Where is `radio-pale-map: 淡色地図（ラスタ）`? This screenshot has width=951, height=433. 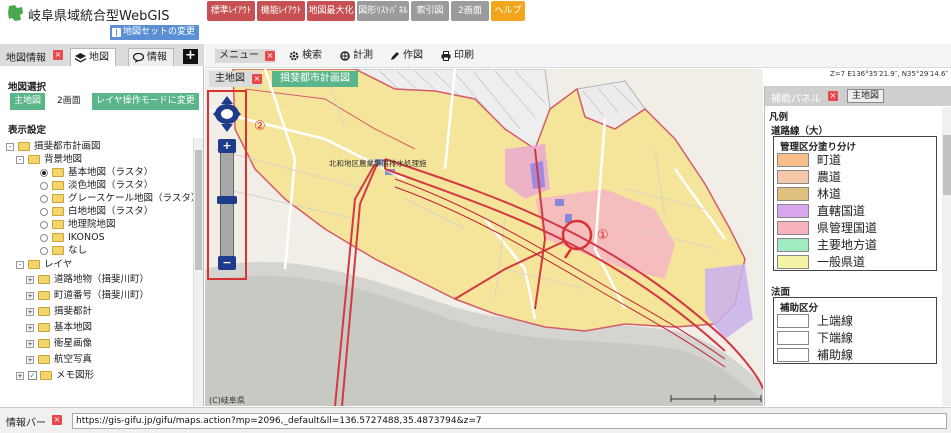 radio-pale-map: 淡色地図（ラスタ） is located at coordinates (96, 185).